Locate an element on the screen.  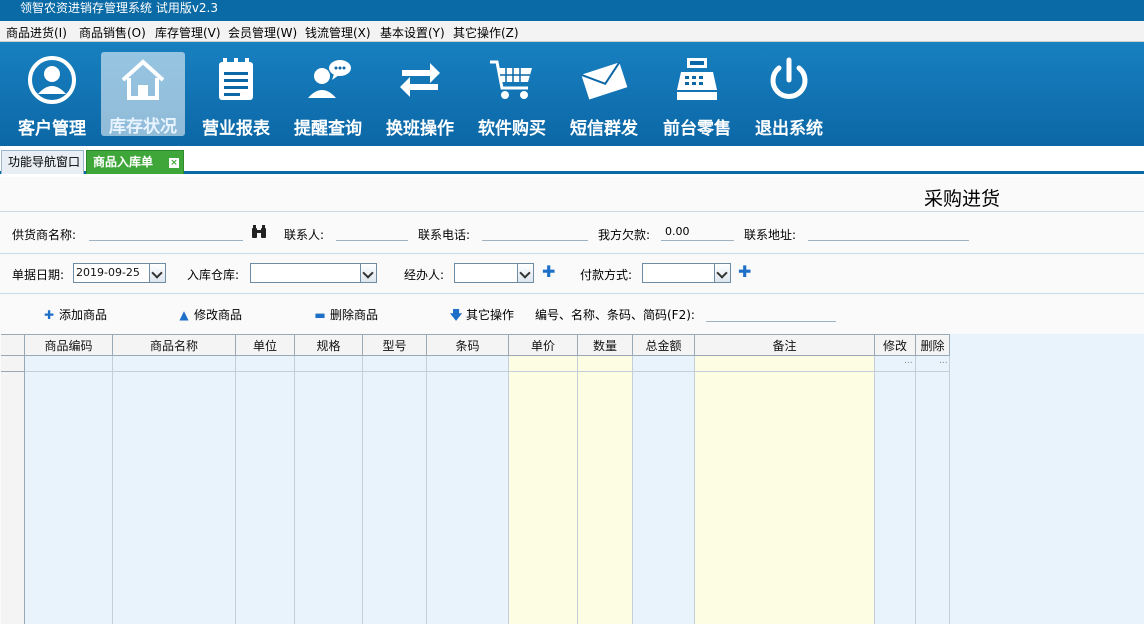
add-product-button: ✚ 添加商品 is located at coordinates (74, 314).